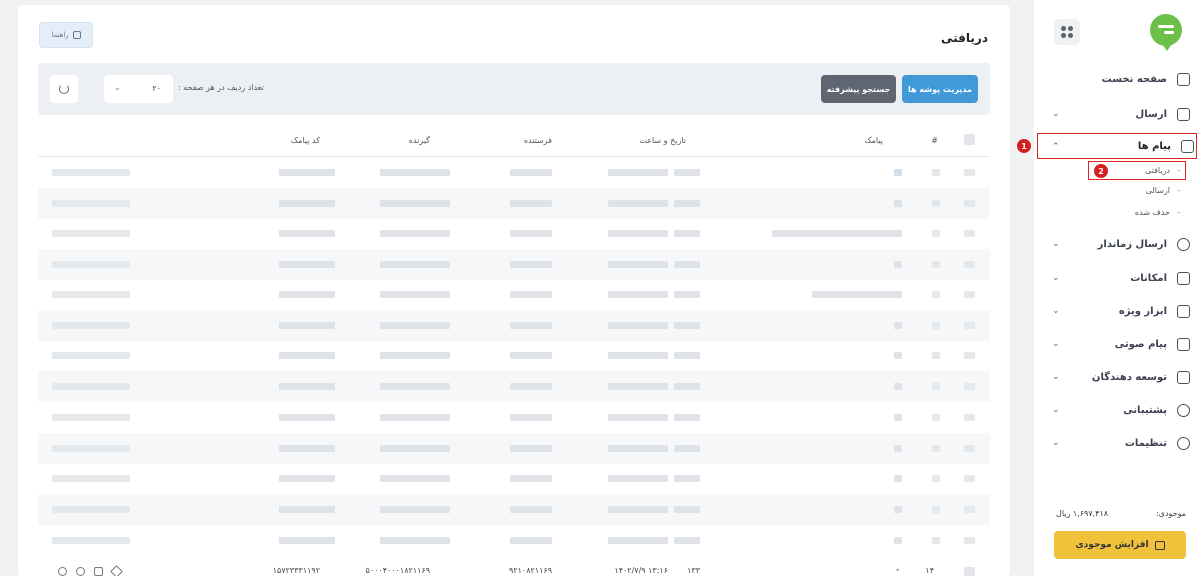  I want to click on column-header: کد پیامک, so click(305, 140).